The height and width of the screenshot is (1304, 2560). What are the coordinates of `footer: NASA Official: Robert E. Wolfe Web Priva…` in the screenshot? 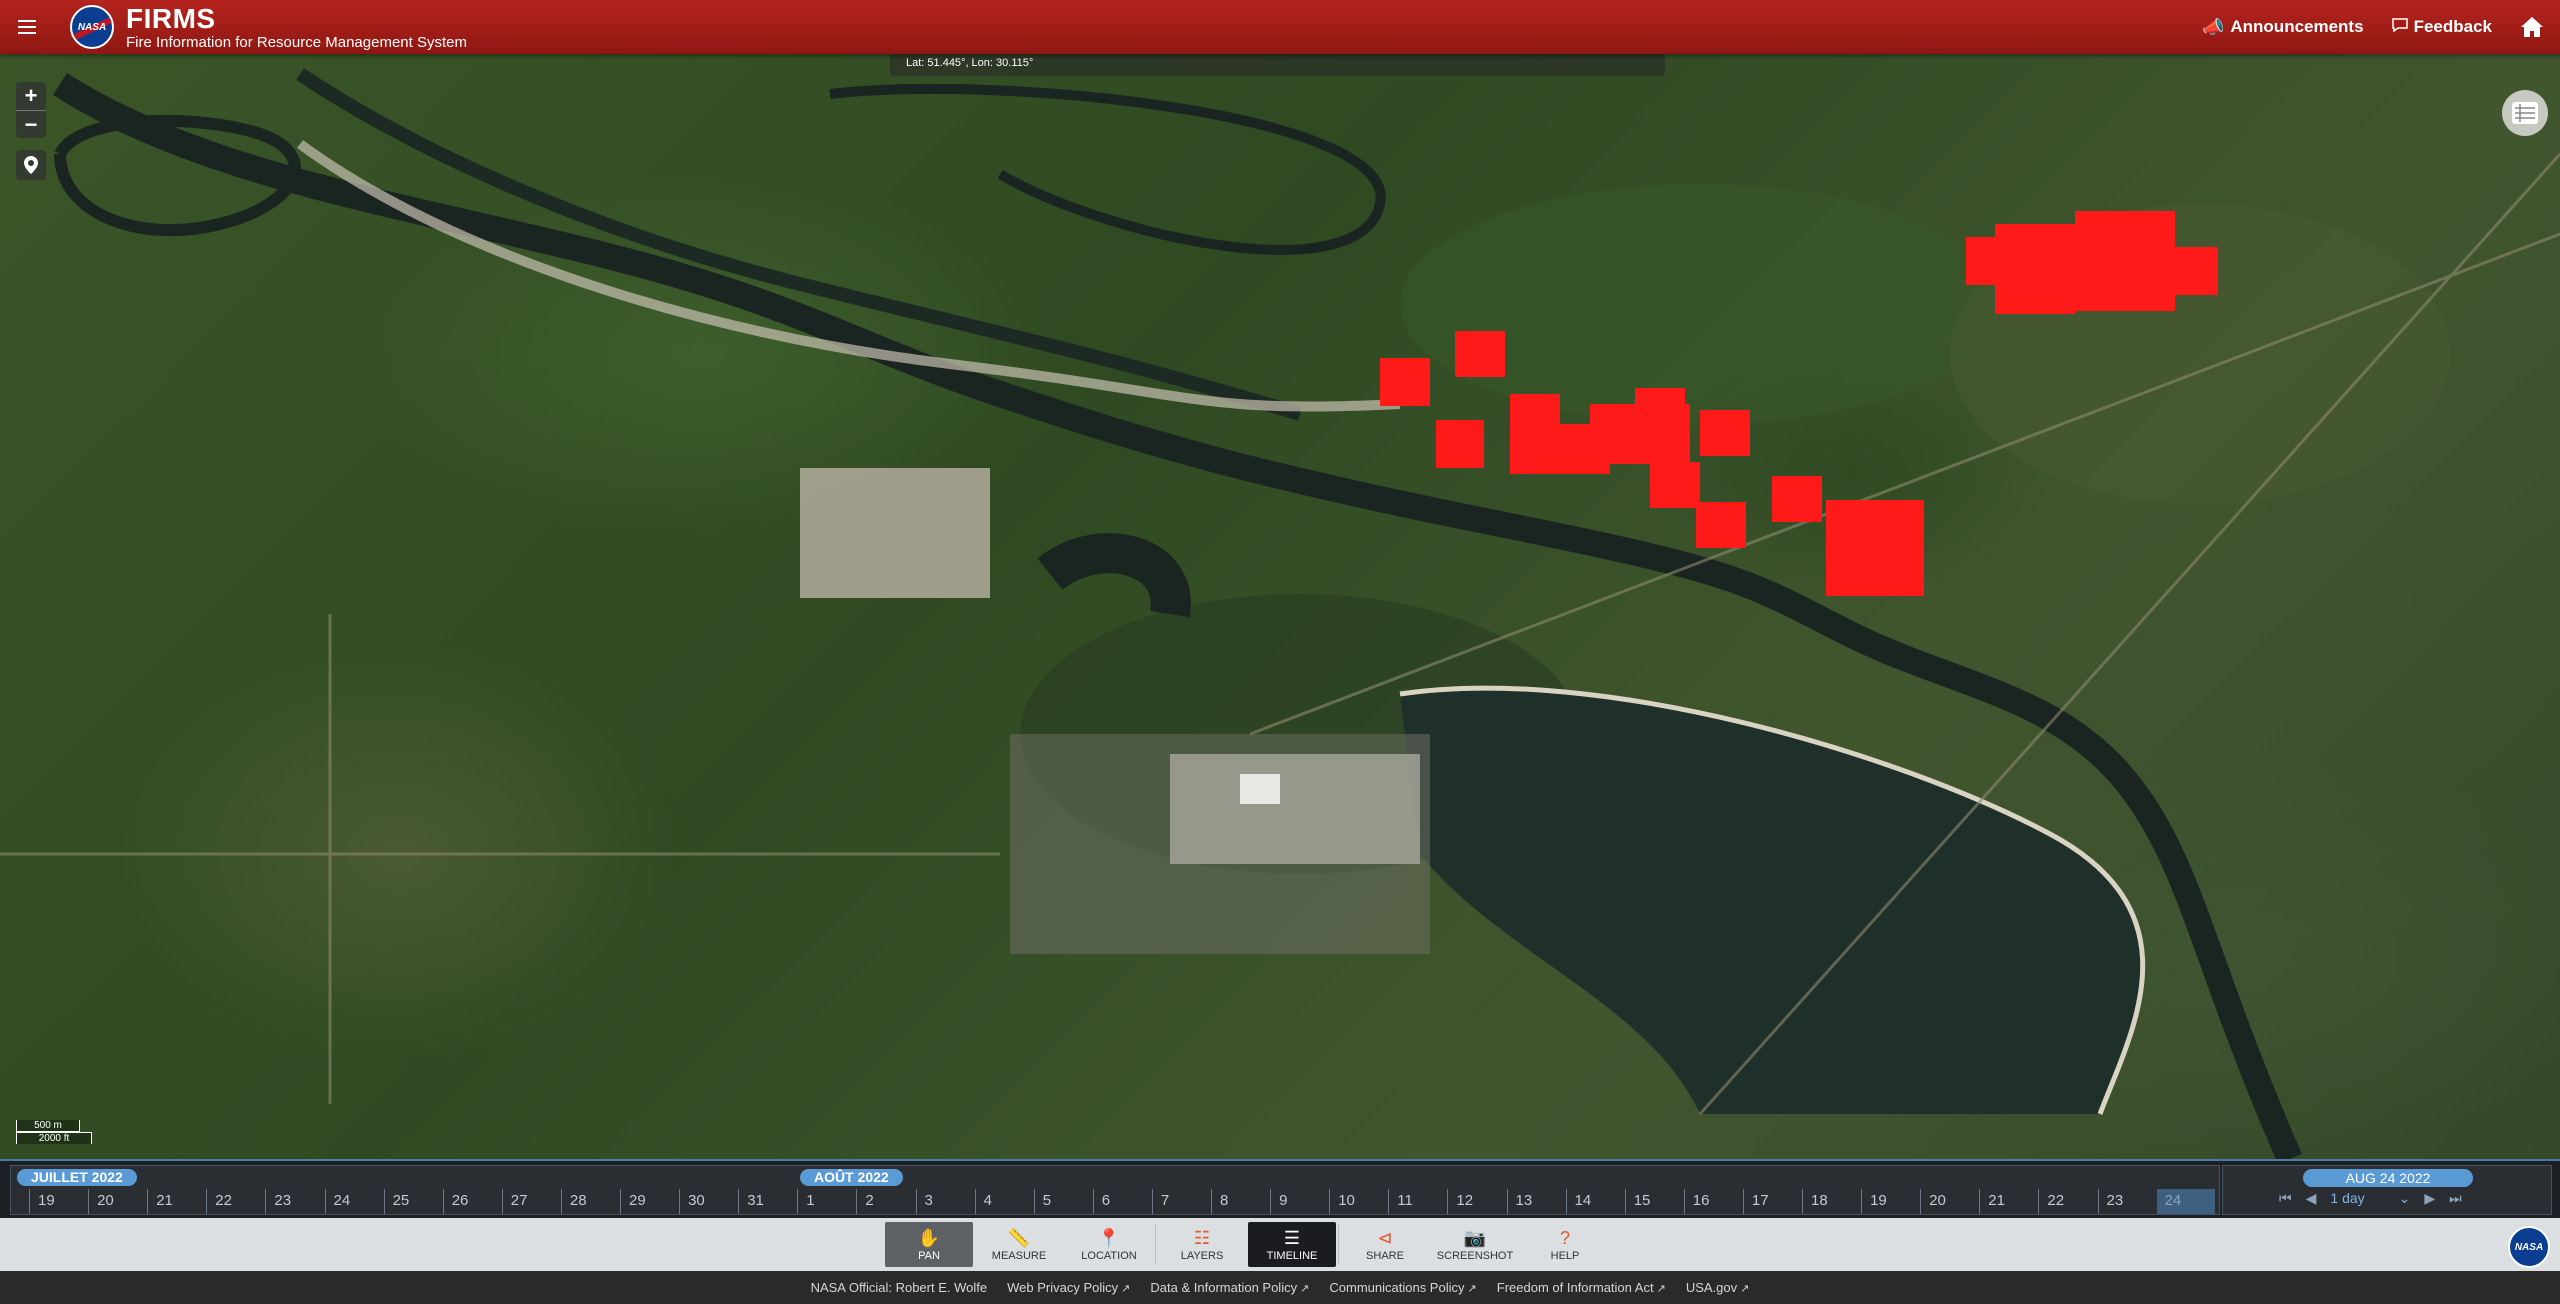 It's located at (1280, 1287).